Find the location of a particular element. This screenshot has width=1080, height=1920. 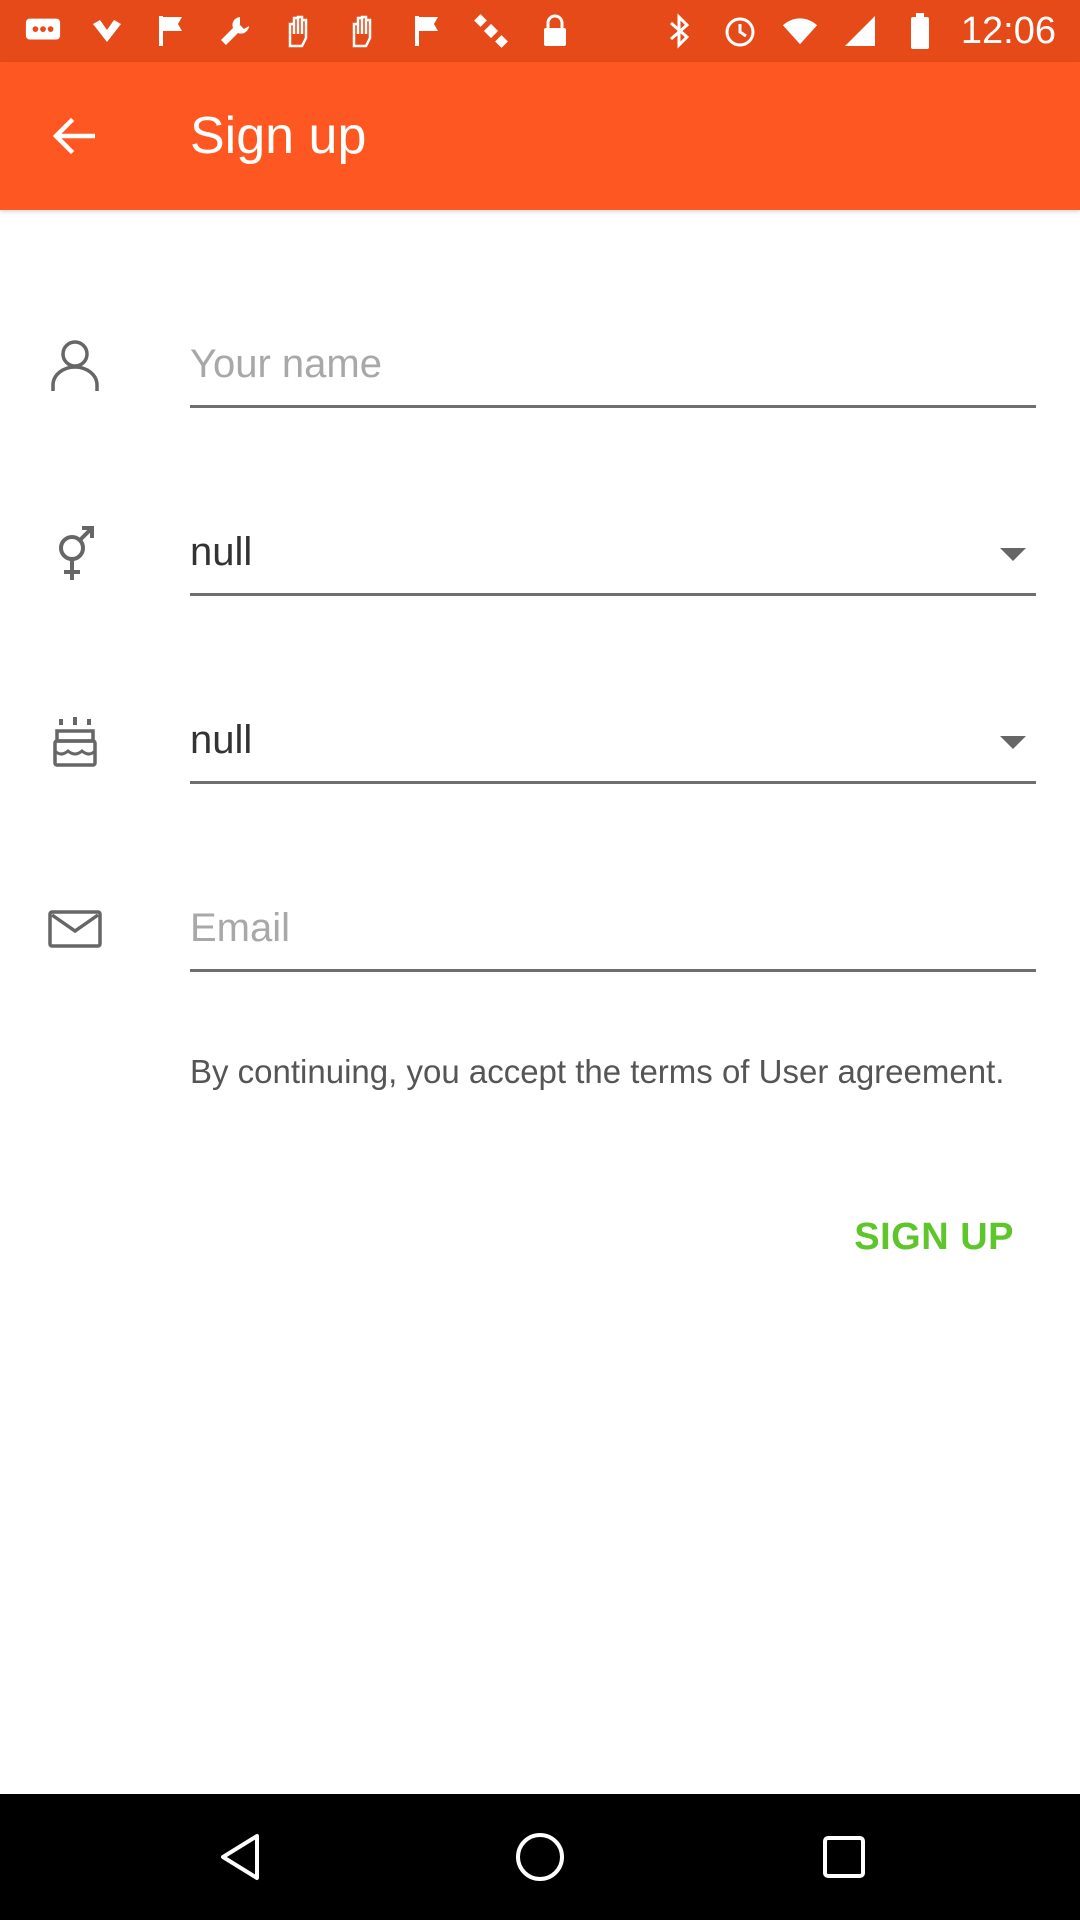

mail-icon is located at coordinates (75, 929).